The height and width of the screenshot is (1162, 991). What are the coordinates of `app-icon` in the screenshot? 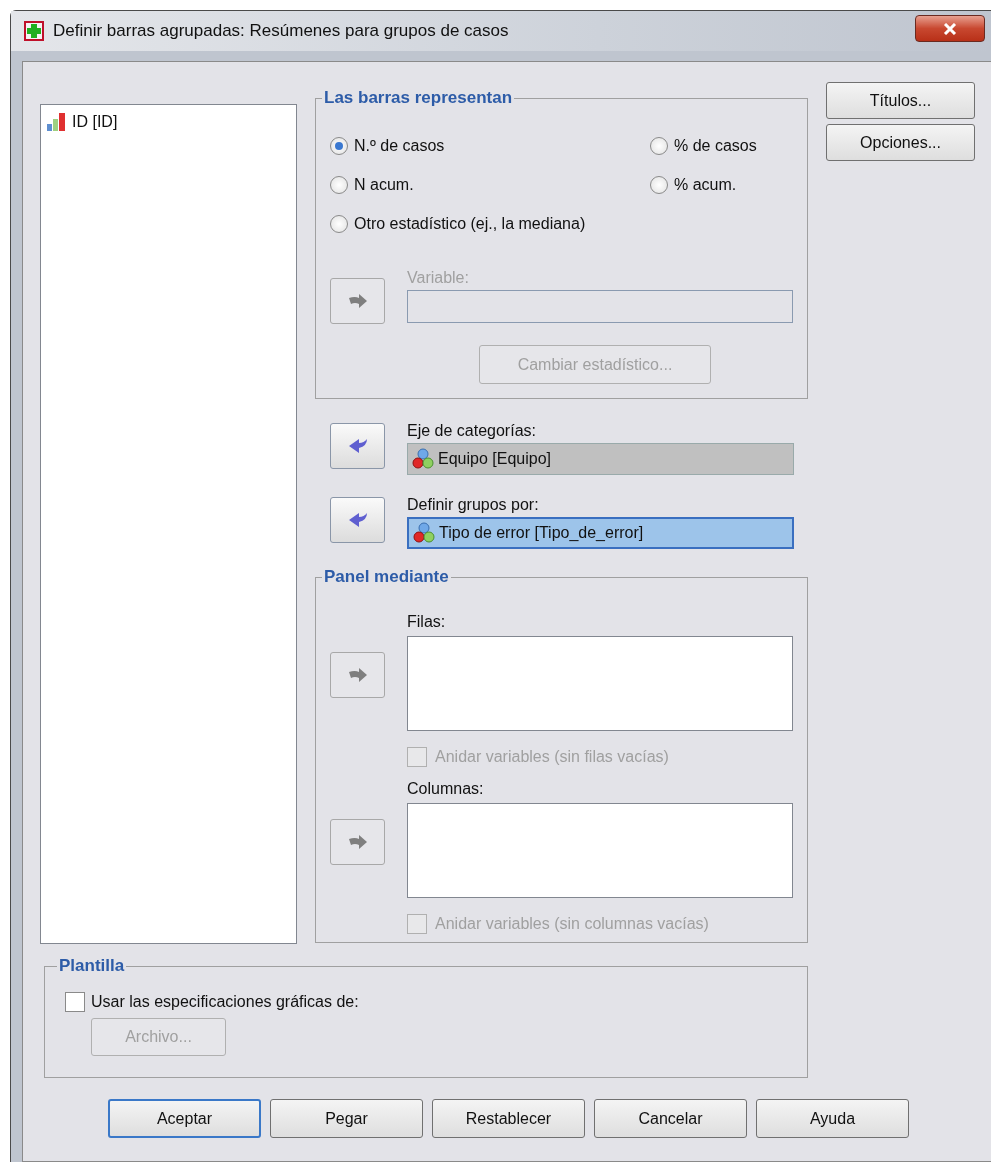 It's located at (34, 31).